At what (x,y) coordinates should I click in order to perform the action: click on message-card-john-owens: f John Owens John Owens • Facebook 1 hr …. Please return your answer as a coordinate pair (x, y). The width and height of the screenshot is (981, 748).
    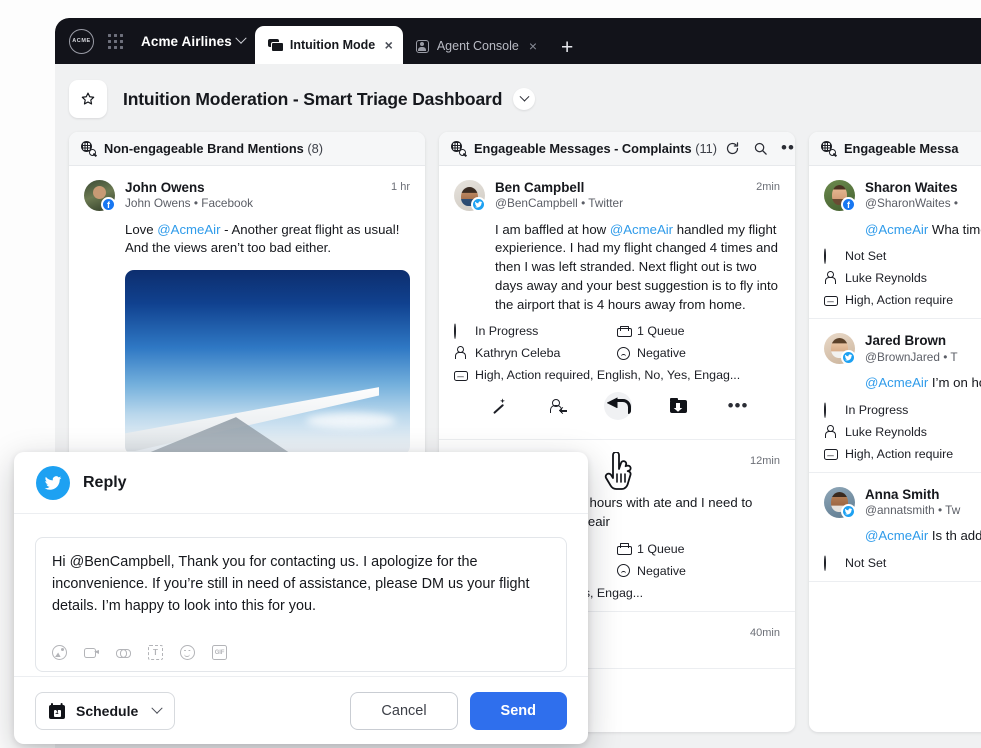
    Looking at the image, I should click on (247, 317).